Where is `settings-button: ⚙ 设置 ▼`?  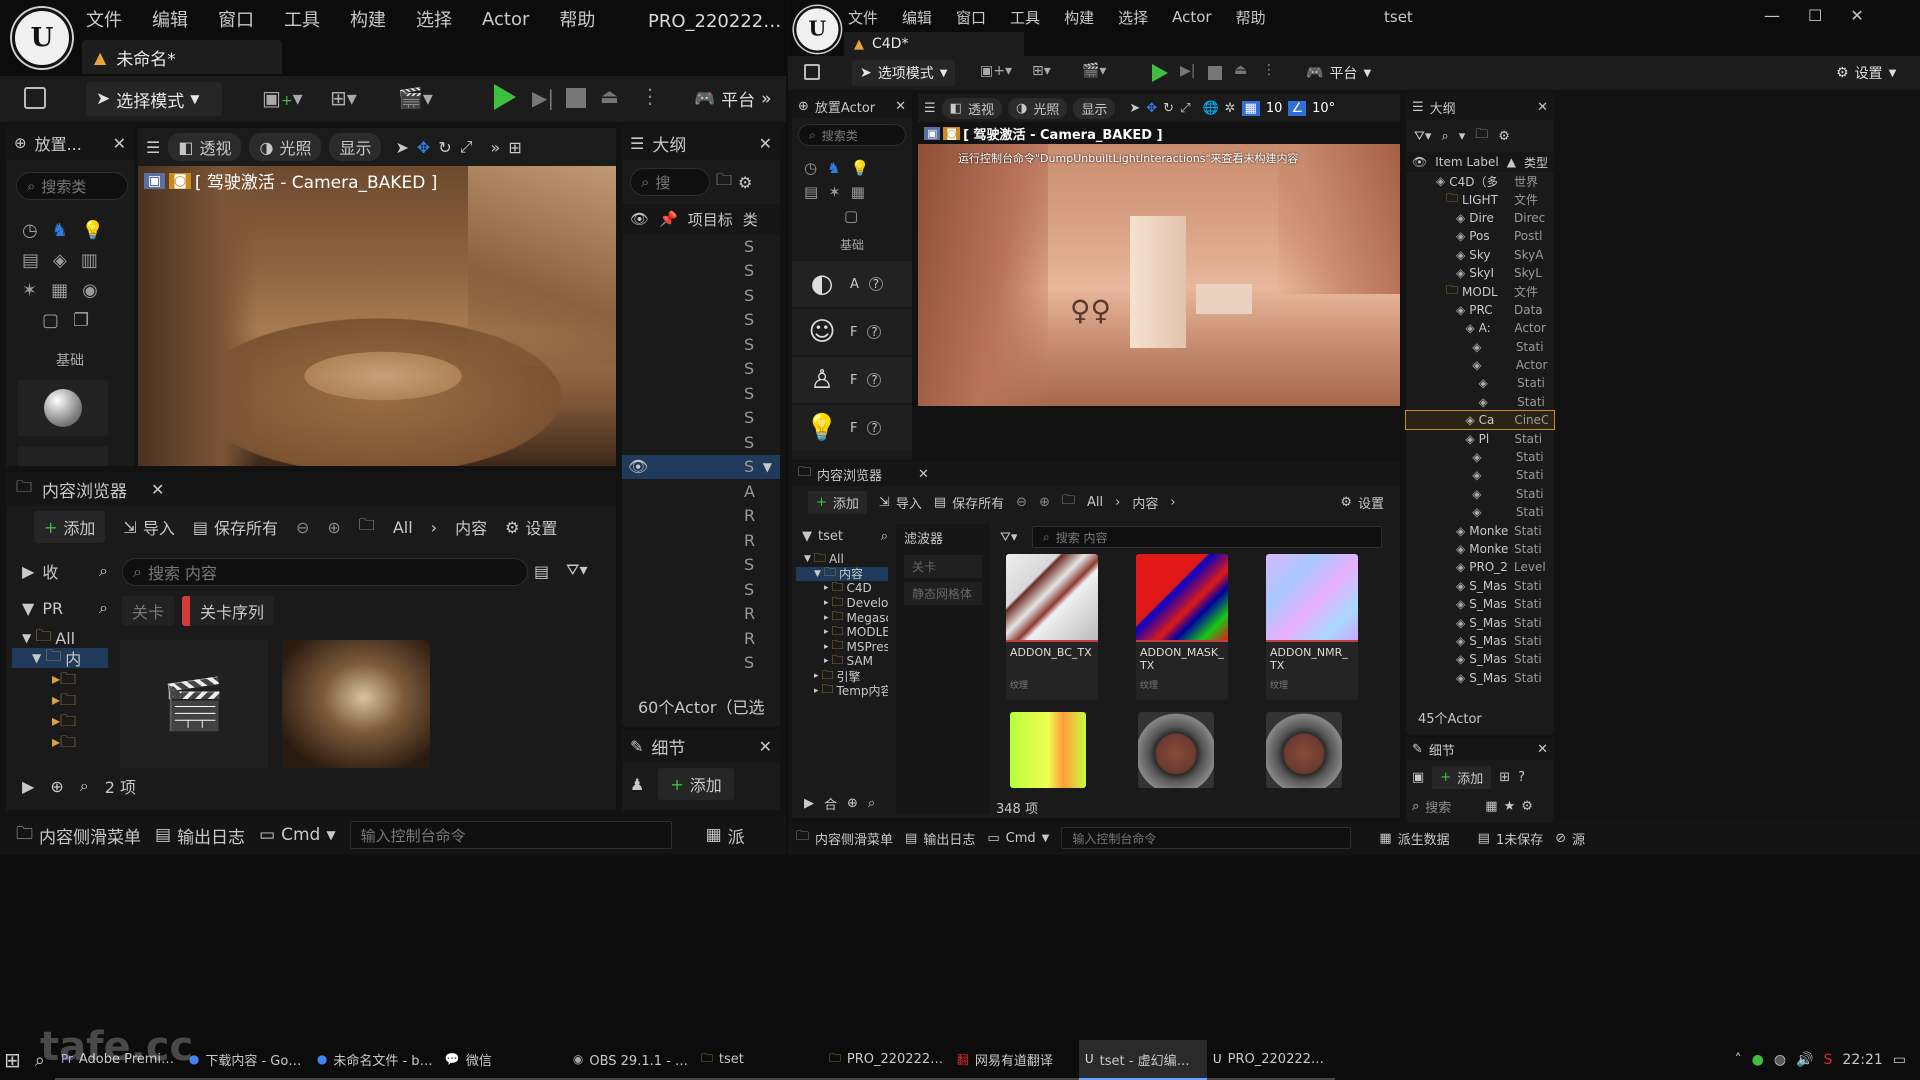 settings-button: ⚙ 设置 ▼ is located at coordinates (1866, 73).